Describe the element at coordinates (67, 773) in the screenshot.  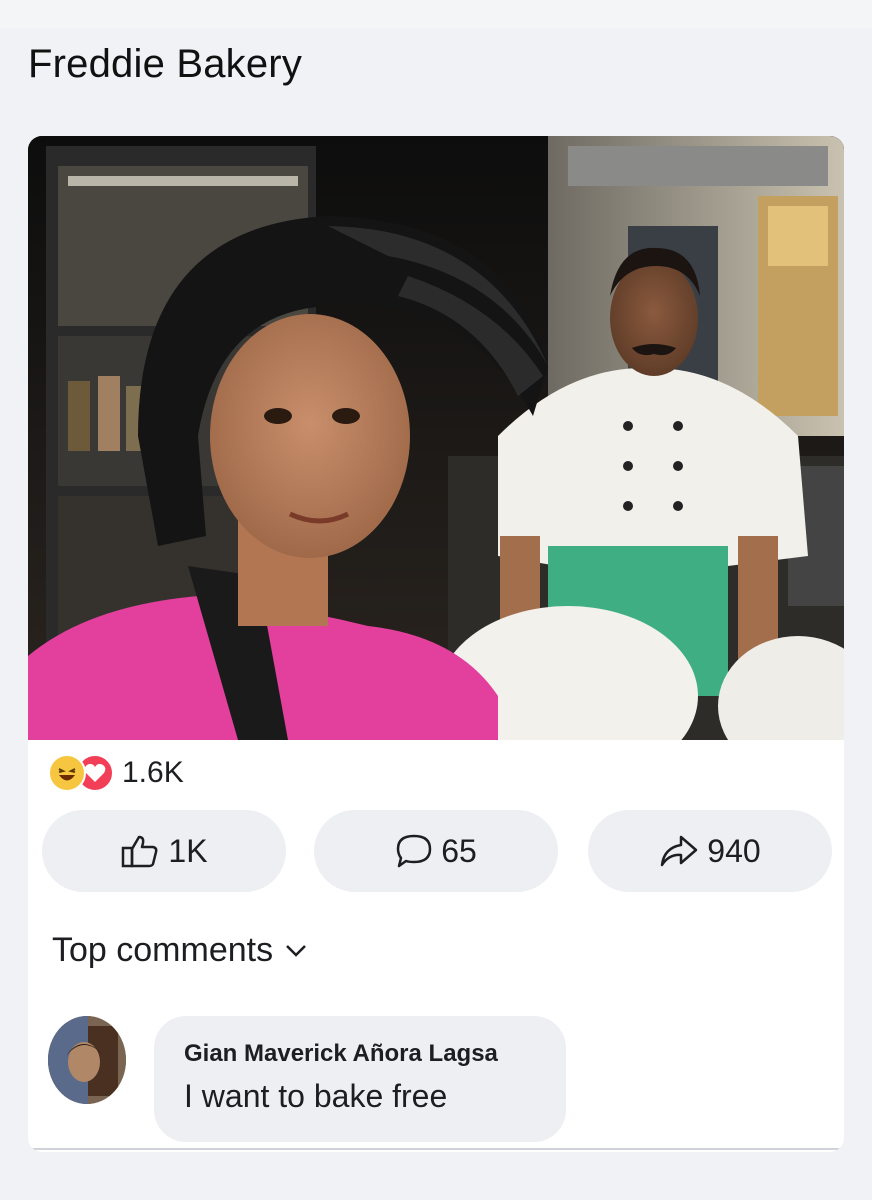
I see `haha-reaction-icon` at that location.